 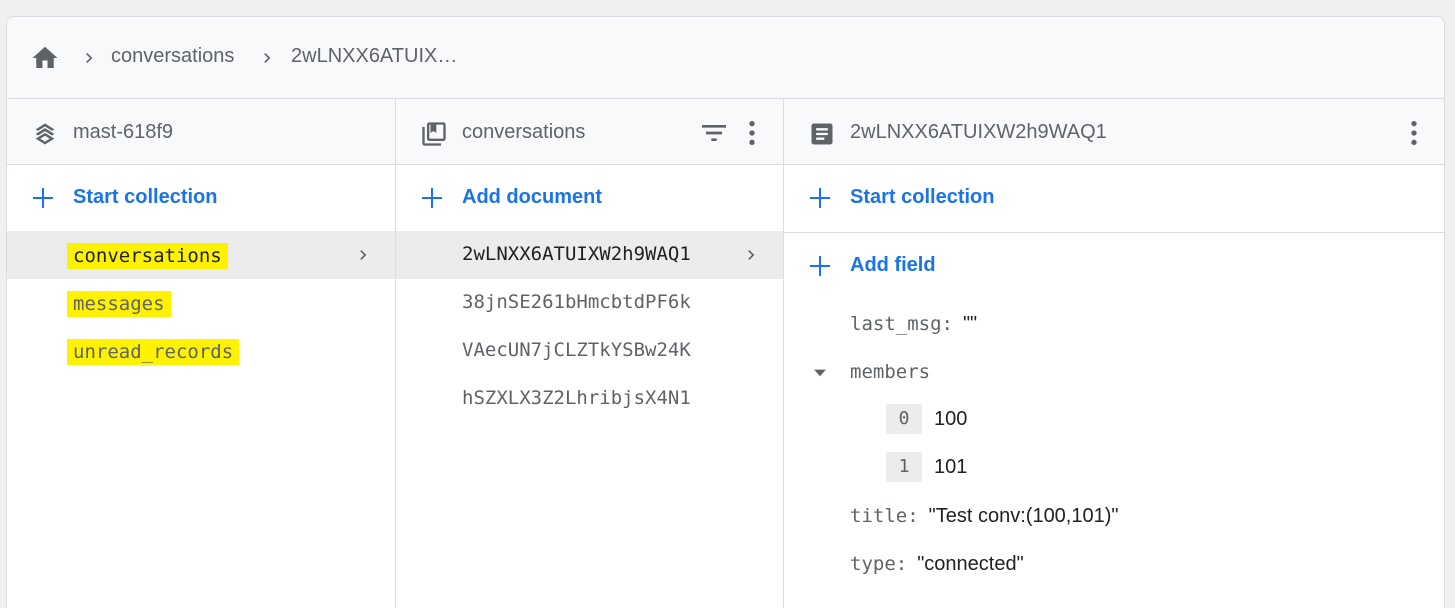 I want to click on field-last-msg: last_msg: "", so click(x=913, y=324).